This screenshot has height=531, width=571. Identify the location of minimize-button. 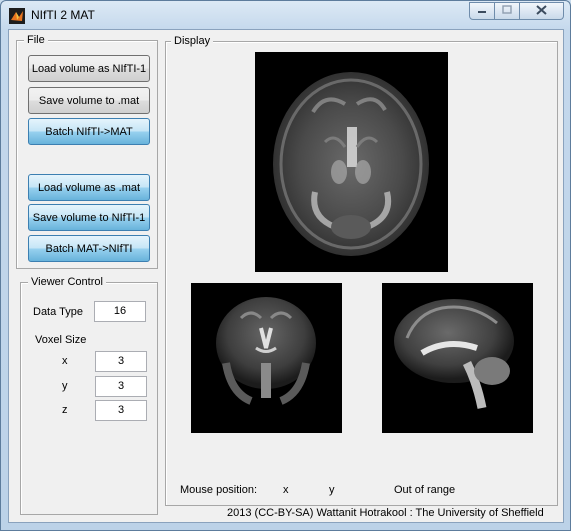
(482, 11).